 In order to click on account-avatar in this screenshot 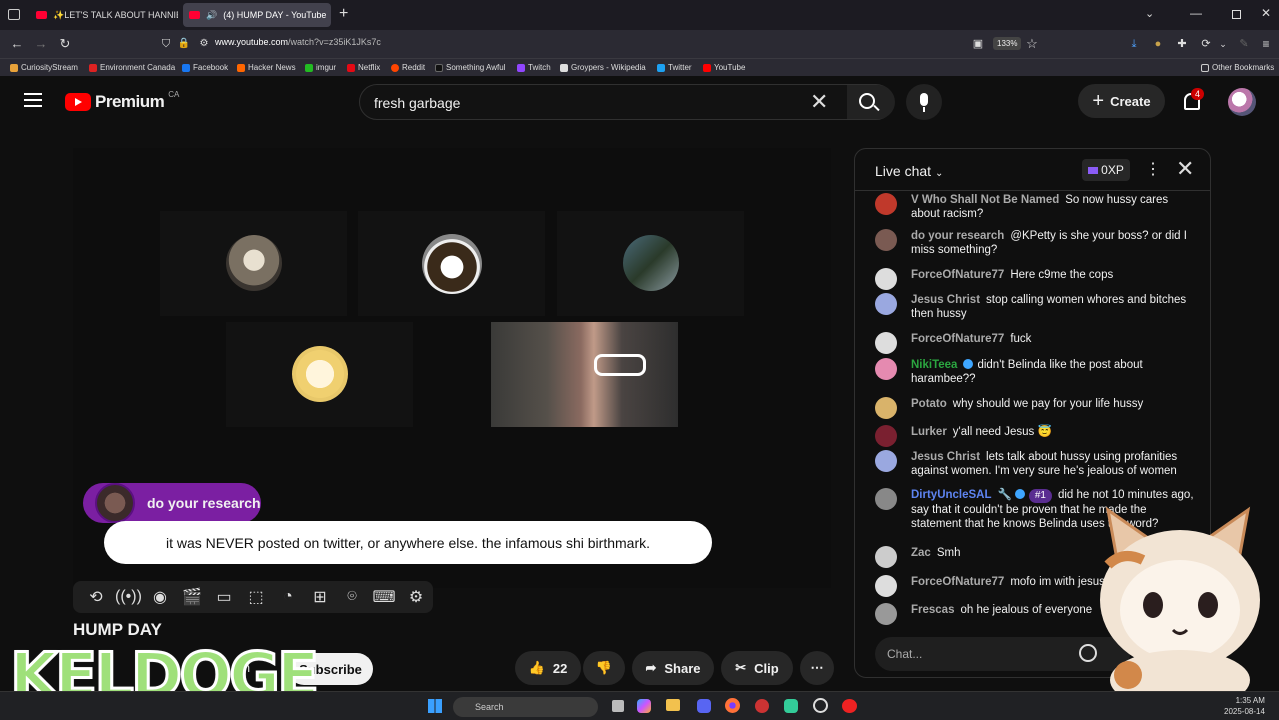, I will do `click(1242, 102)`.